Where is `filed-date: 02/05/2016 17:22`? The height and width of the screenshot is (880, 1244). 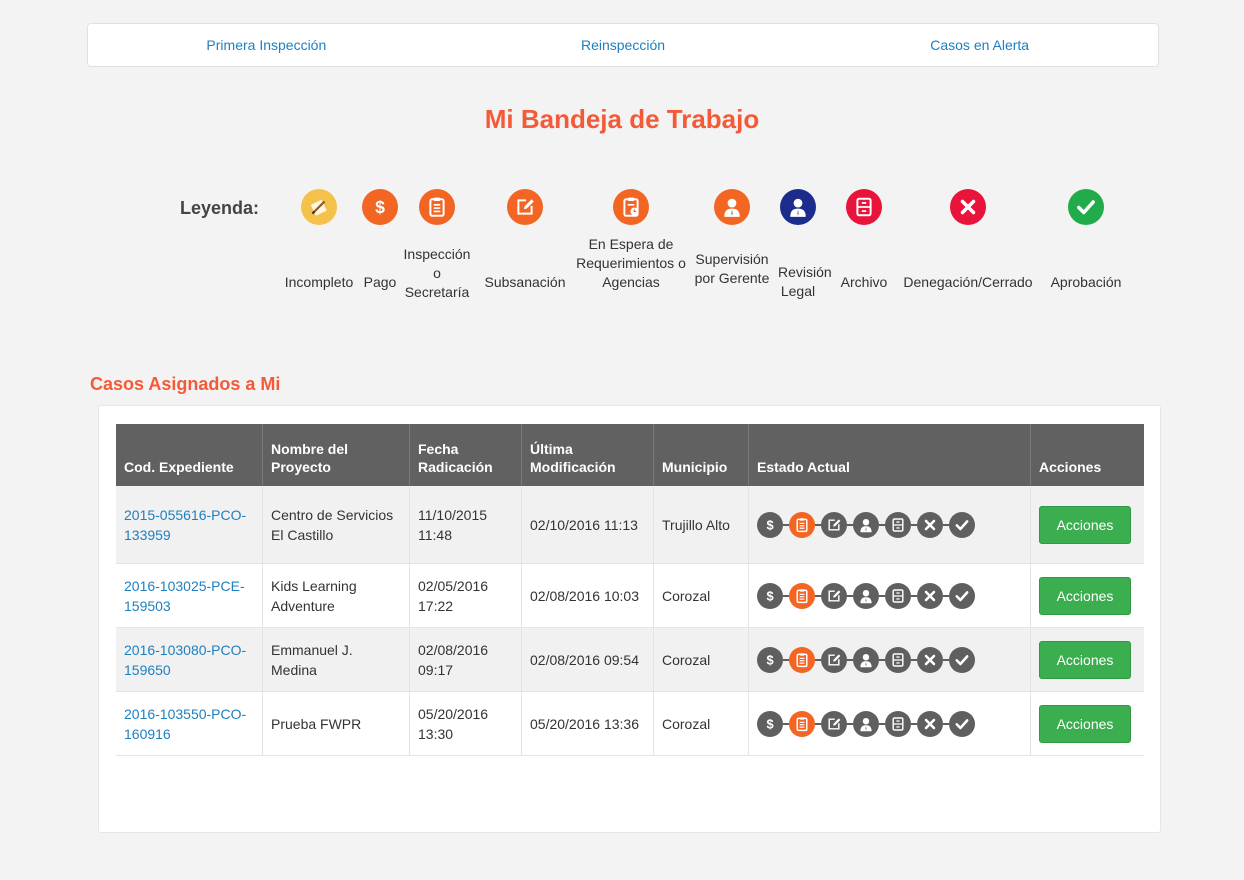
filed-date: 02/05/2016 17:22 is located at coordinates (465, 595).